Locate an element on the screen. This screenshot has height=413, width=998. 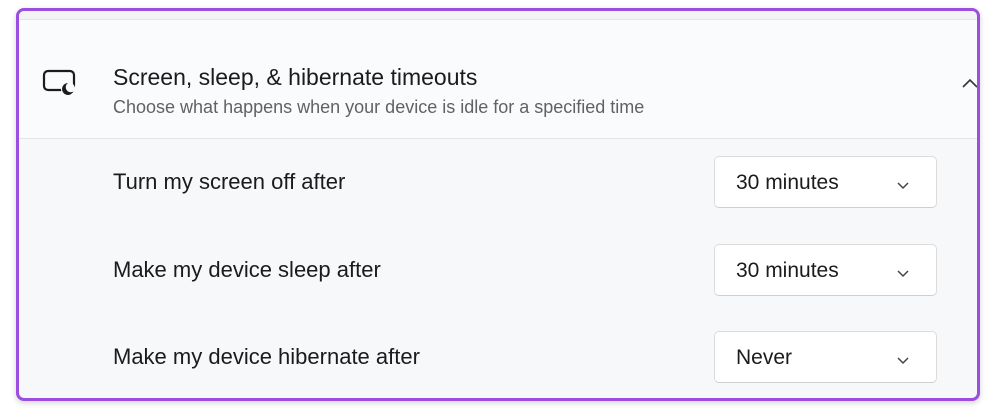
sleep-dropdown: 30 minutes is located at coordinates (825, 270).